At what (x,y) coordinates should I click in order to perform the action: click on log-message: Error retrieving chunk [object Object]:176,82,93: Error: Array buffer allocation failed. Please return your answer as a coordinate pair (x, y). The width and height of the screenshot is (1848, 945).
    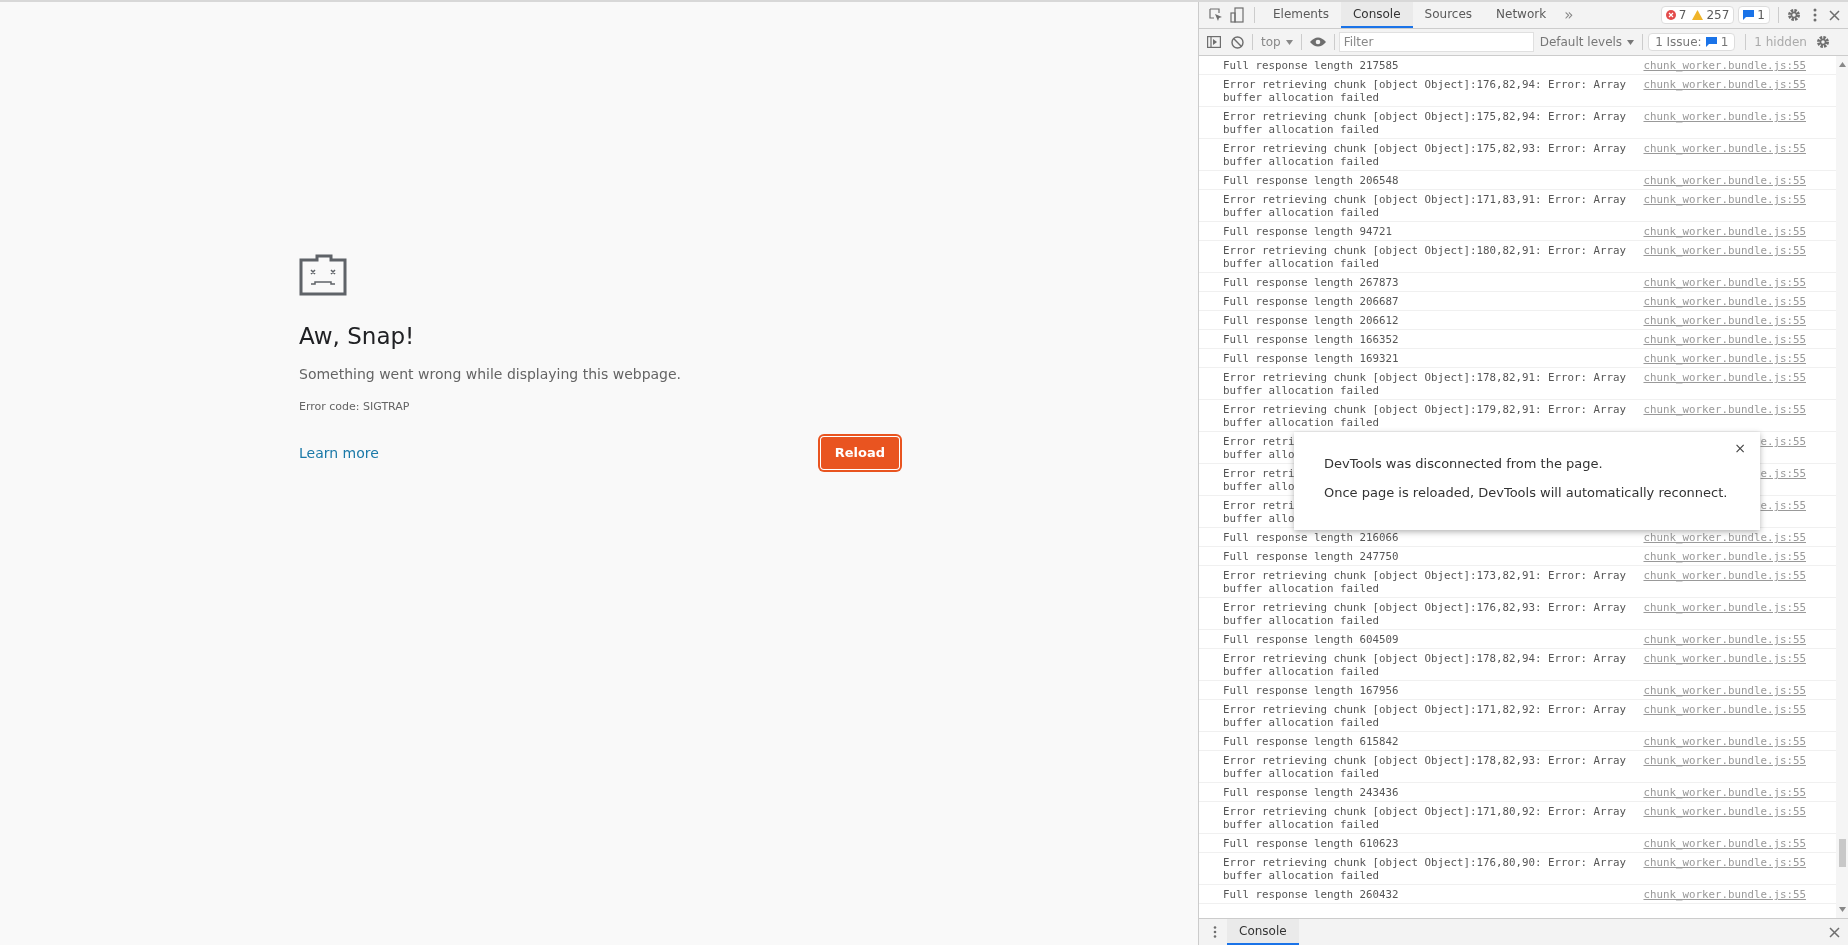
    Looking at the image, I should click on (1425, 614).